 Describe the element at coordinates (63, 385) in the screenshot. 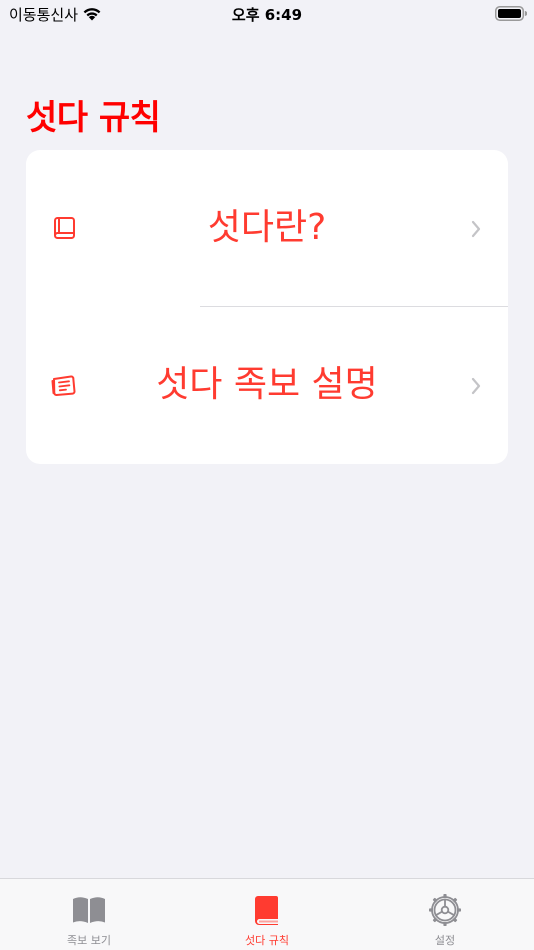

I see `notebook-icon` at that location.